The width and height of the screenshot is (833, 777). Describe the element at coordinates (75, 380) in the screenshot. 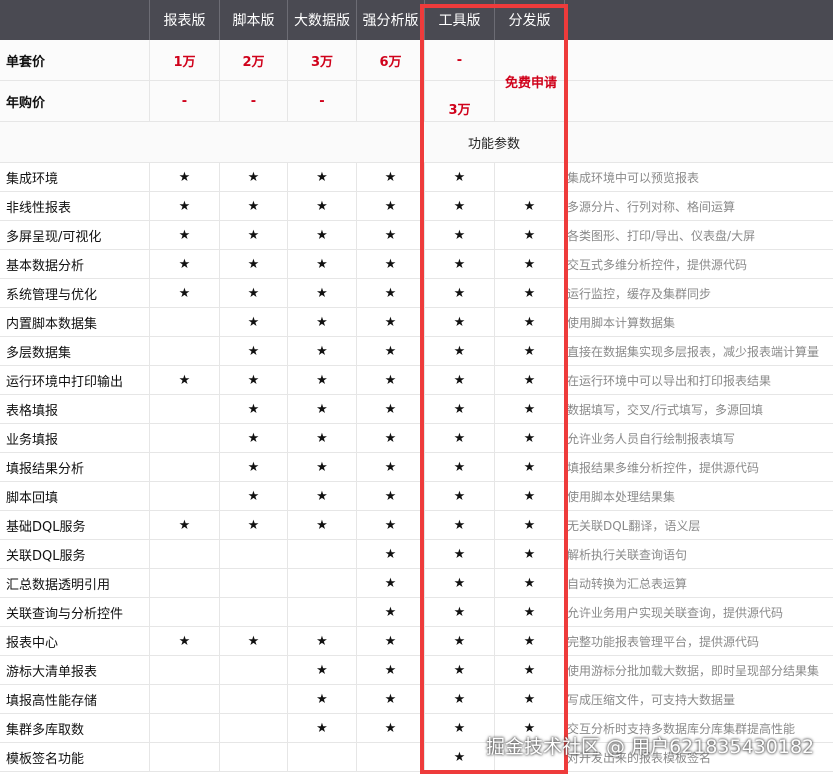

I see `feature-name: 运行环境中打印输出` at that location.